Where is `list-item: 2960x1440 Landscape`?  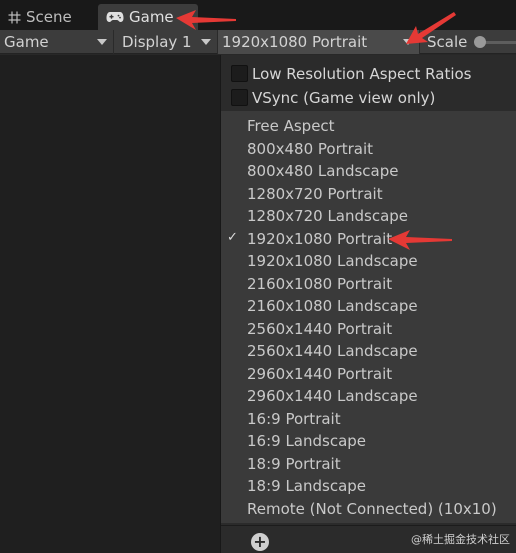 list-item: 2960x1440 Landscape is located at coordinates (368, 396).